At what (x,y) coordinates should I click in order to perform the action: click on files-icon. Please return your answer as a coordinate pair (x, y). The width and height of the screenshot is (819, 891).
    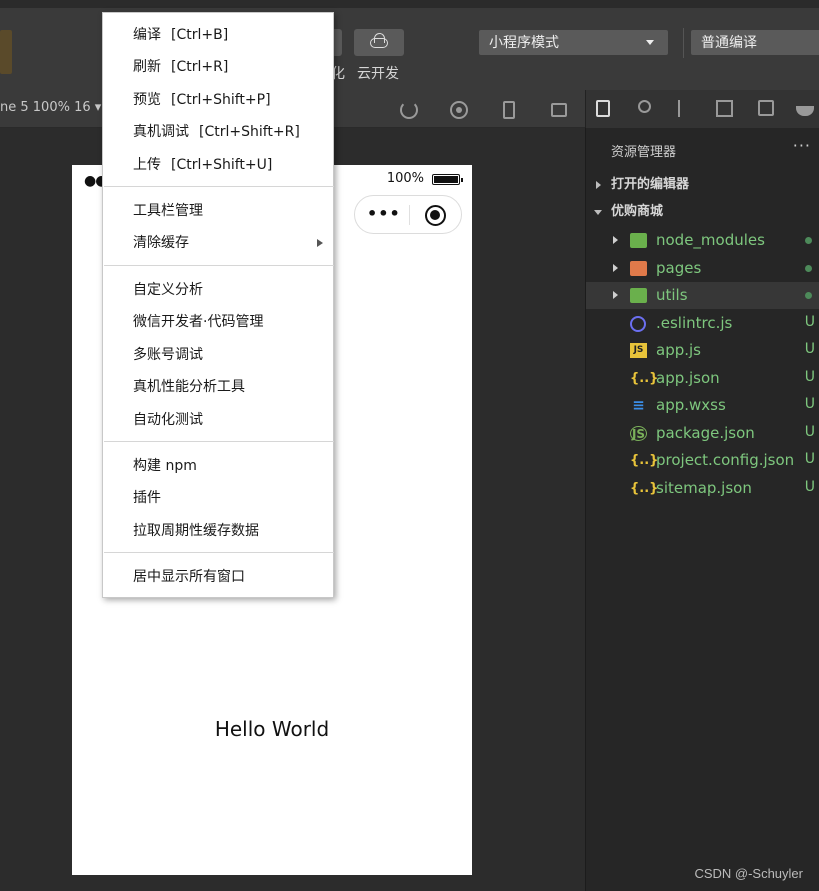
    Looking at the image, I should click on (603, 108).